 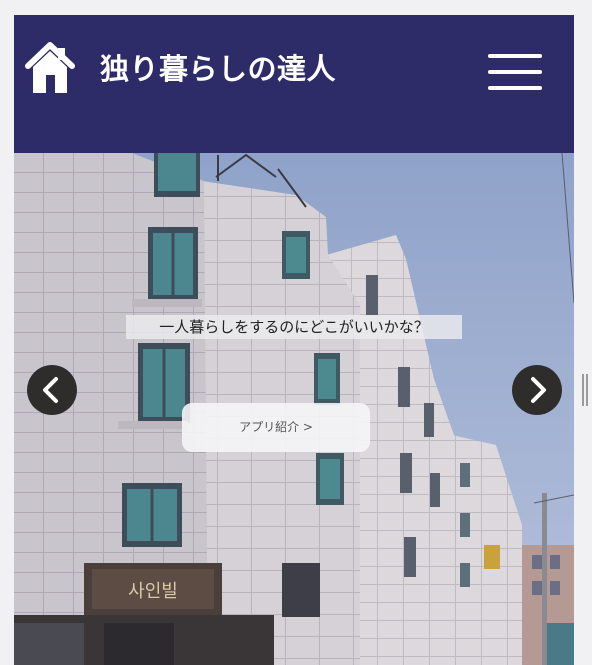 I want to click on chevron-left-icon, so click(x=50, y=390).